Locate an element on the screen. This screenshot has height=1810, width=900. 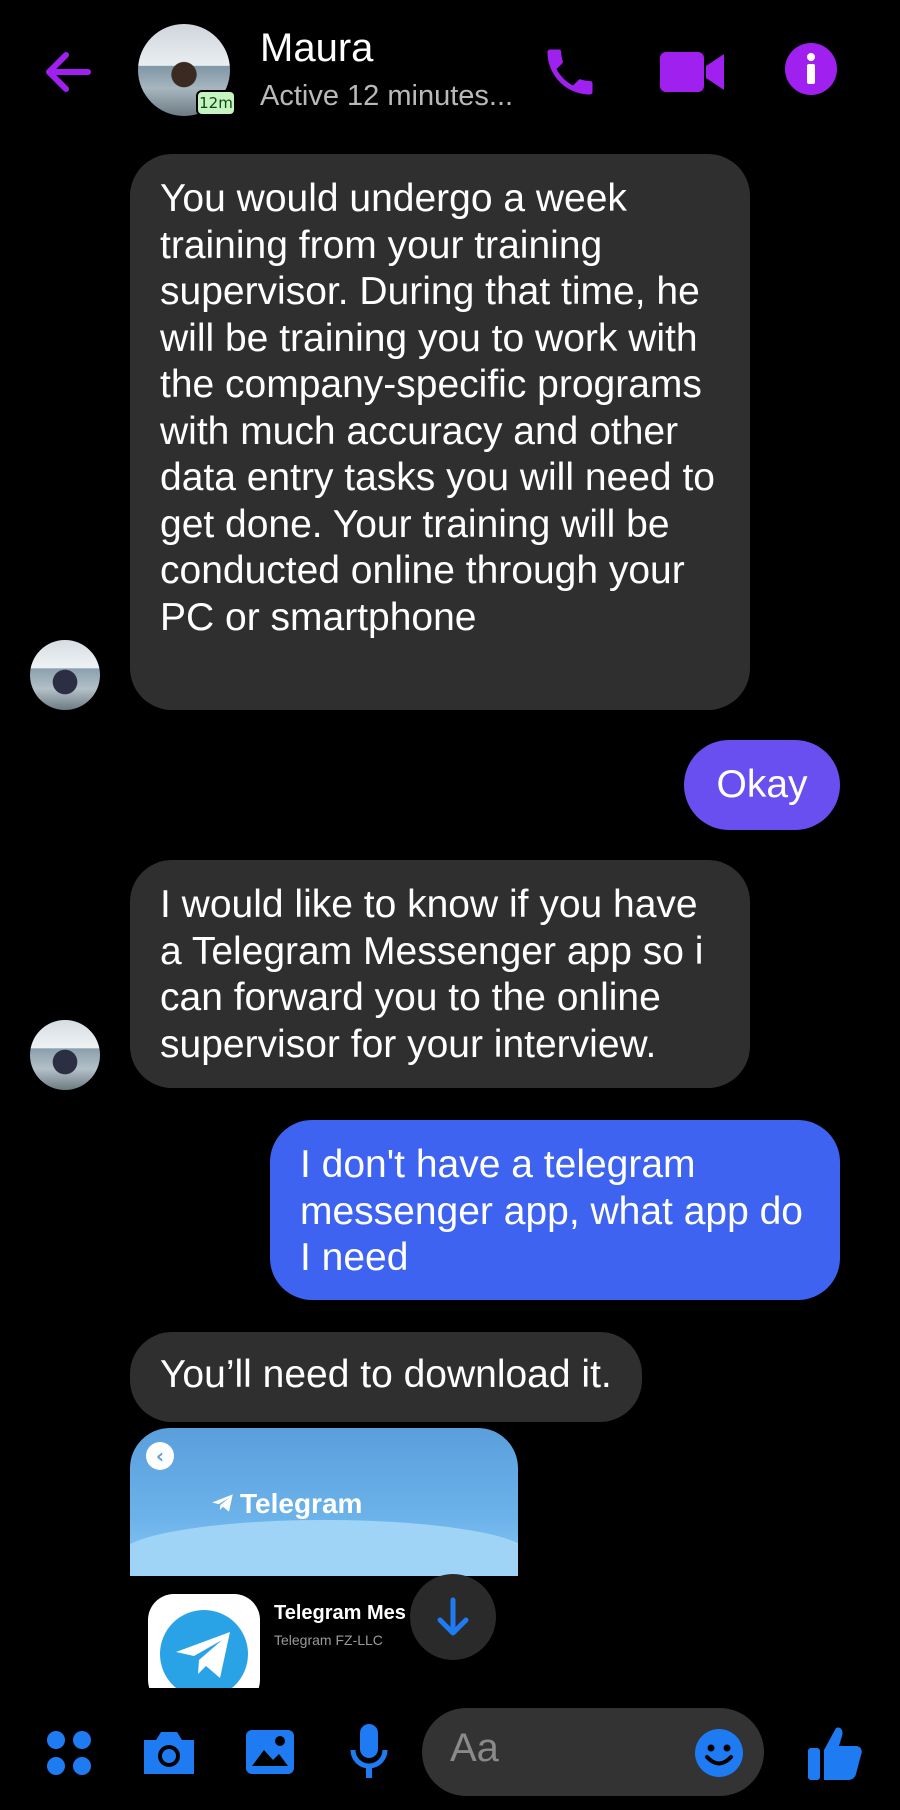
call-button is located at coordinates (570, 72).